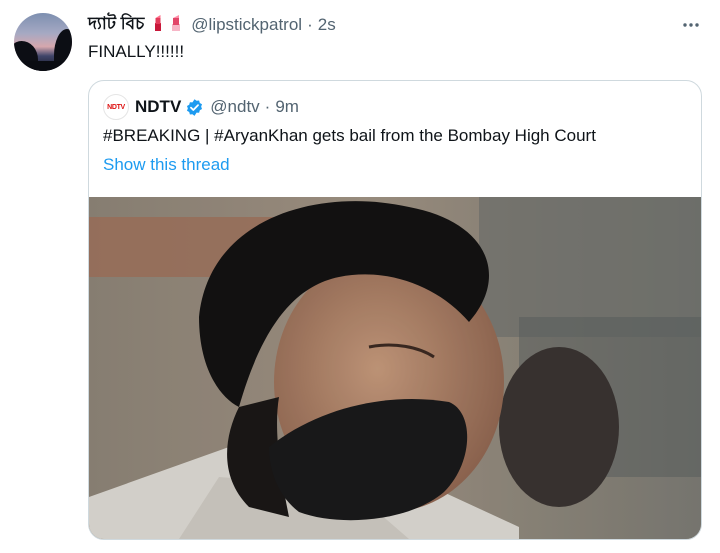 The image size is (720, 553). What do you see at coordinates (194, 107) in the screenshot?
I see `verified-badge-icon` at bounding box center [194, 107].